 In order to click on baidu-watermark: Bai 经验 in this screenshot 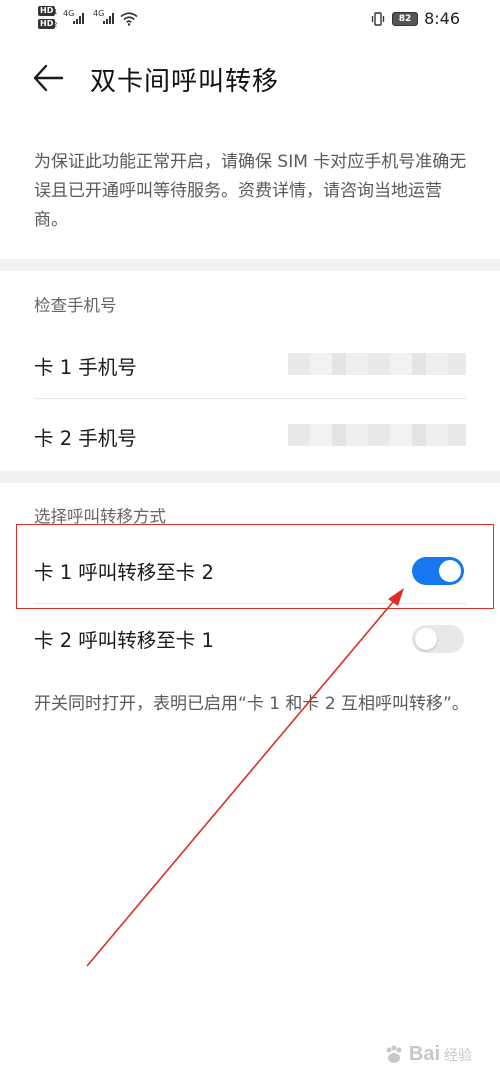, I will do `click(427, 1054)`.